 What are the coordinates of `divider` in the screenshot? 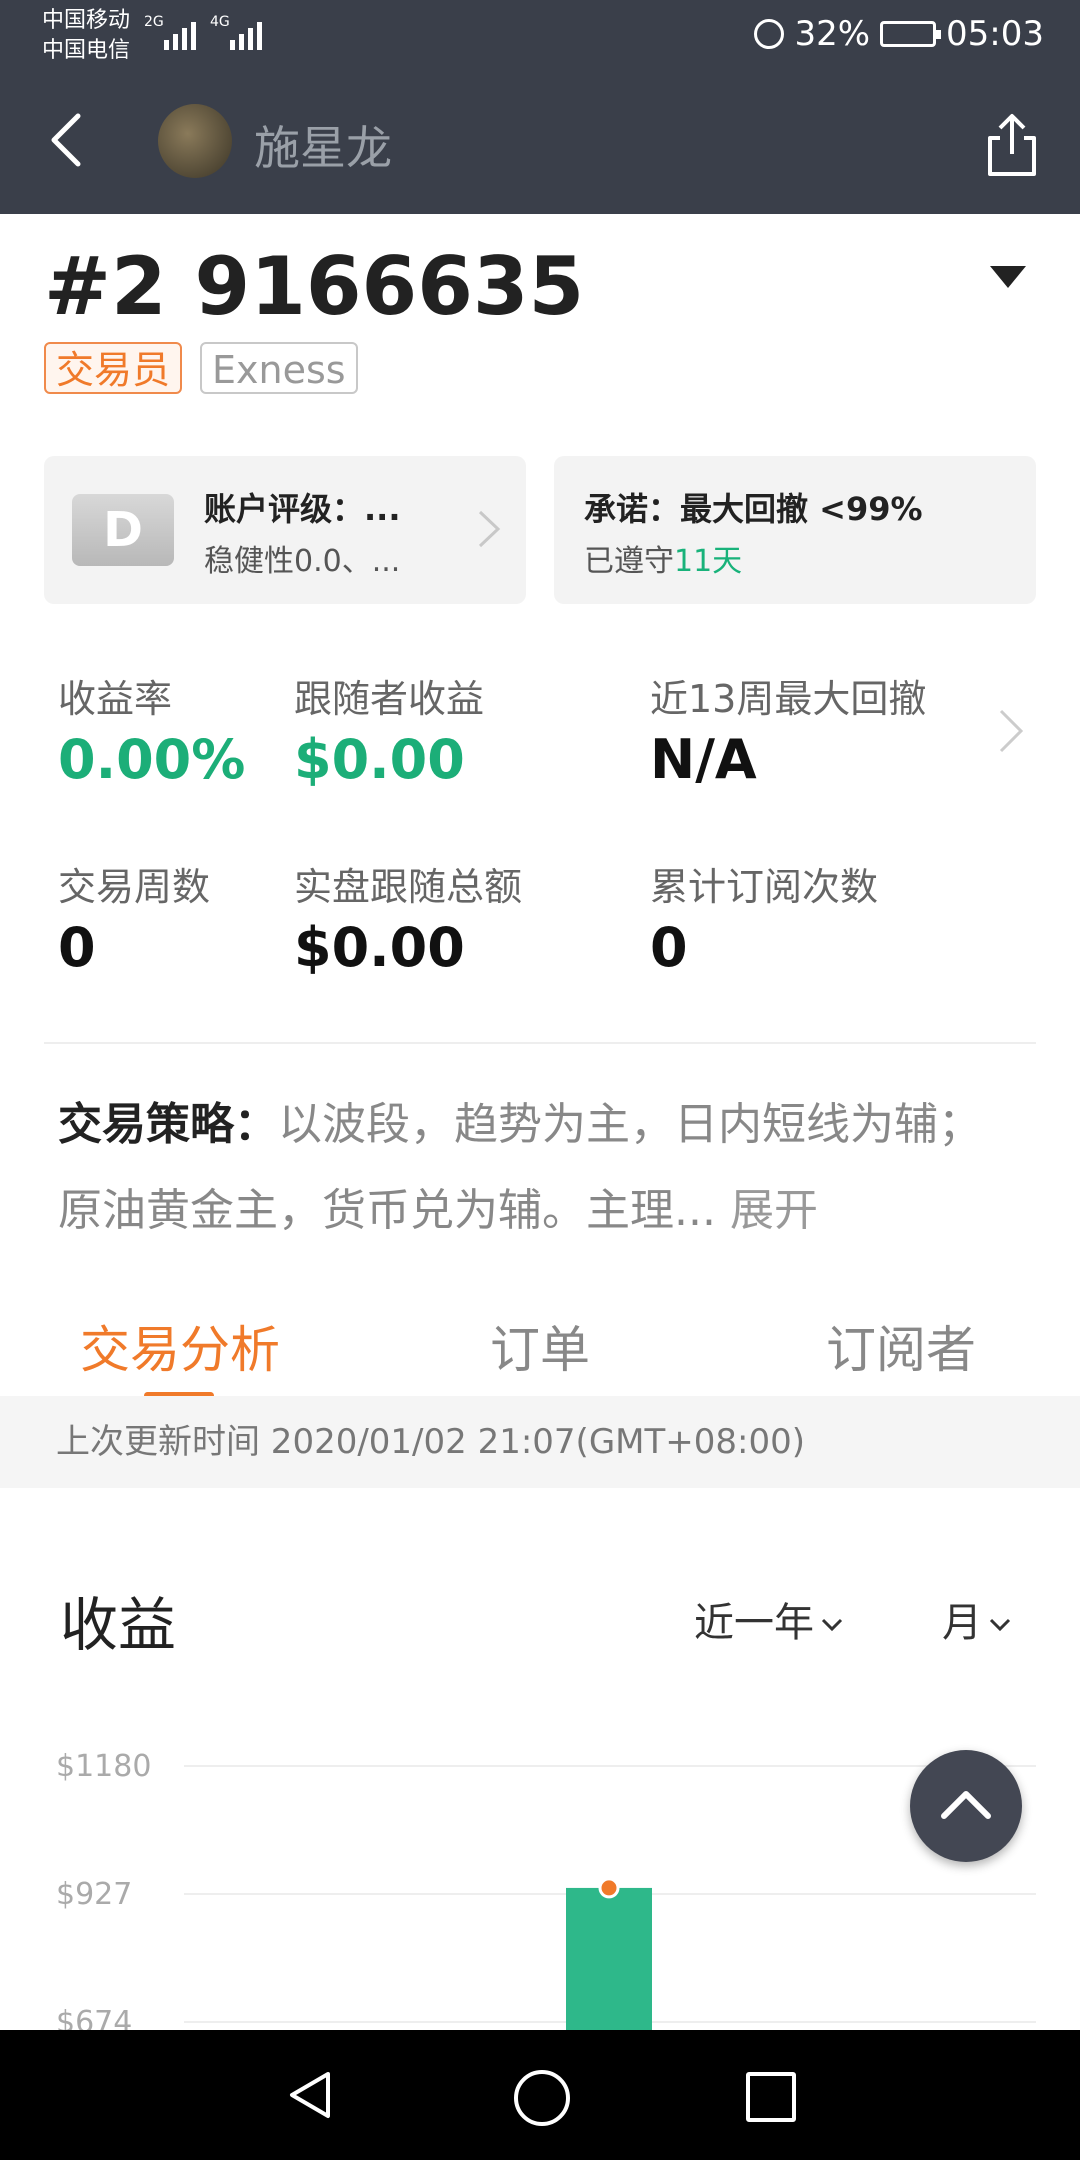 It's located at (540, 1043).